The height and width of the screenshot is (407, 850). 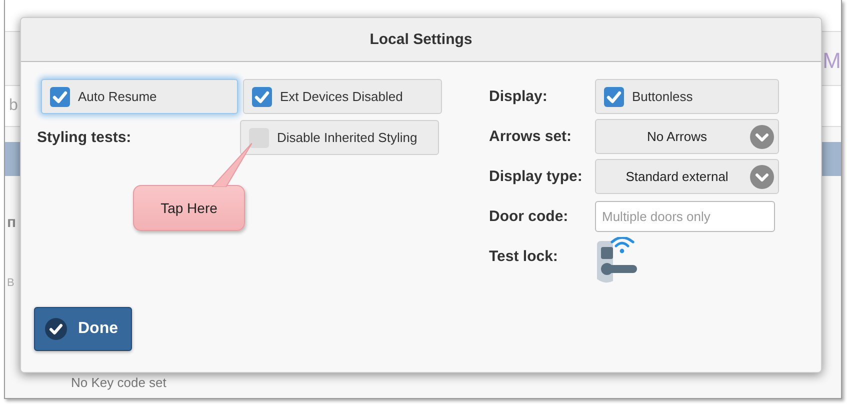 What do you see at coordinates (531, 136) in the screenshot?
I see `field-label: Arrows set:` at bounding box center [531, 136].